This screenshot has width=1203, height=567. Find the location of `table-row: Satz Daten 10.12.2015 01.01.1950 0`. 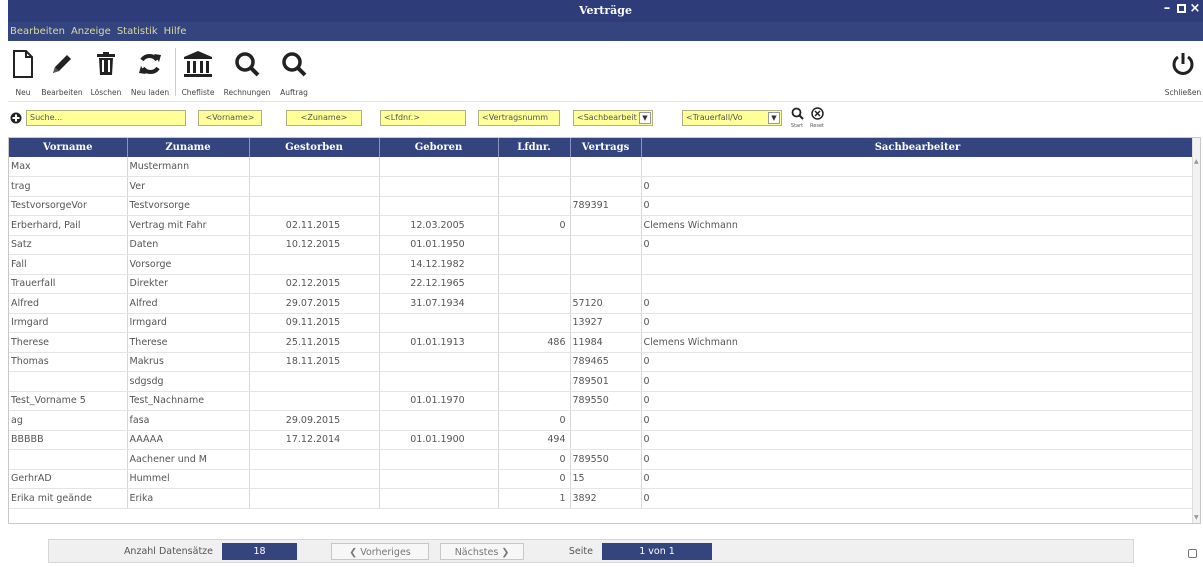

table-row: Satz Daten 10.12.2015 01.01.1950 0 is located at coordinates (602, 245).